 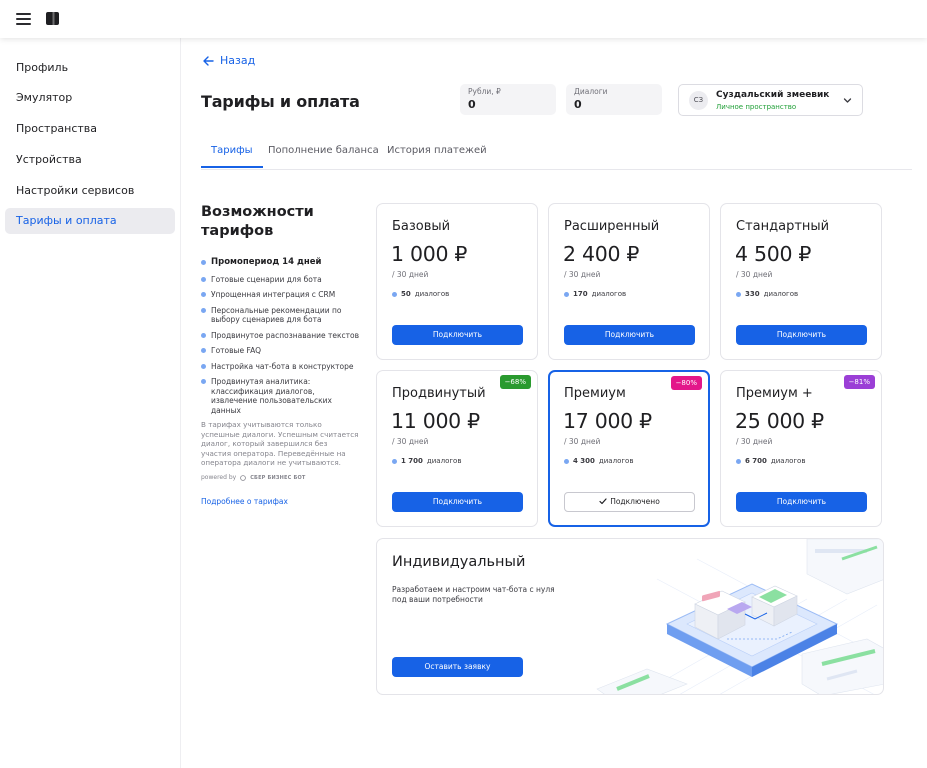 What do you see at coordinates (472, 104) in the screenshot?
I see `rubles-value: 0` at bounding box center [472, 104].